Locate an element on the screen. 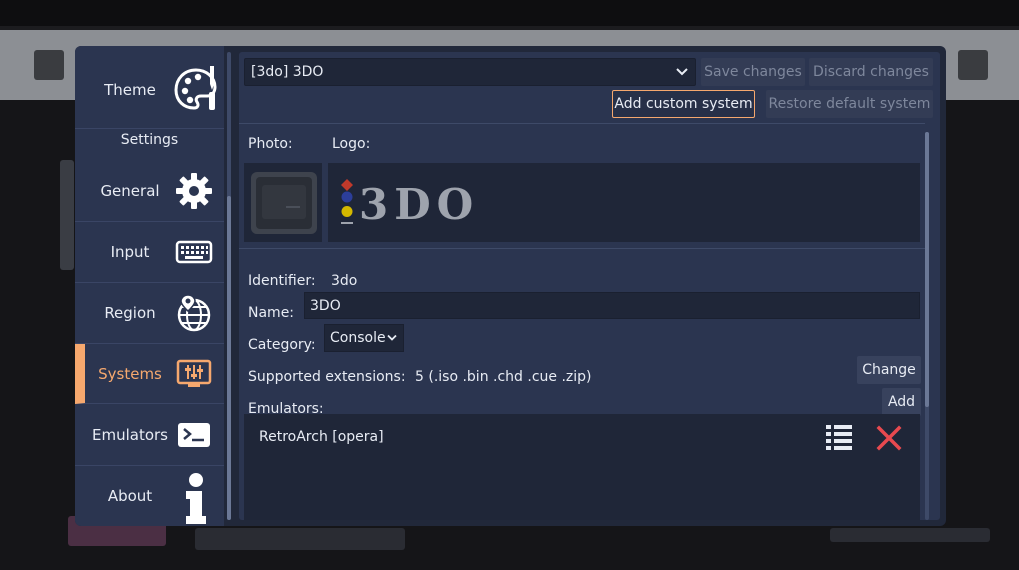 Image resolution: width=1019 pixels, height=570 pixels. system-photo is located at coordinates (283, 202).